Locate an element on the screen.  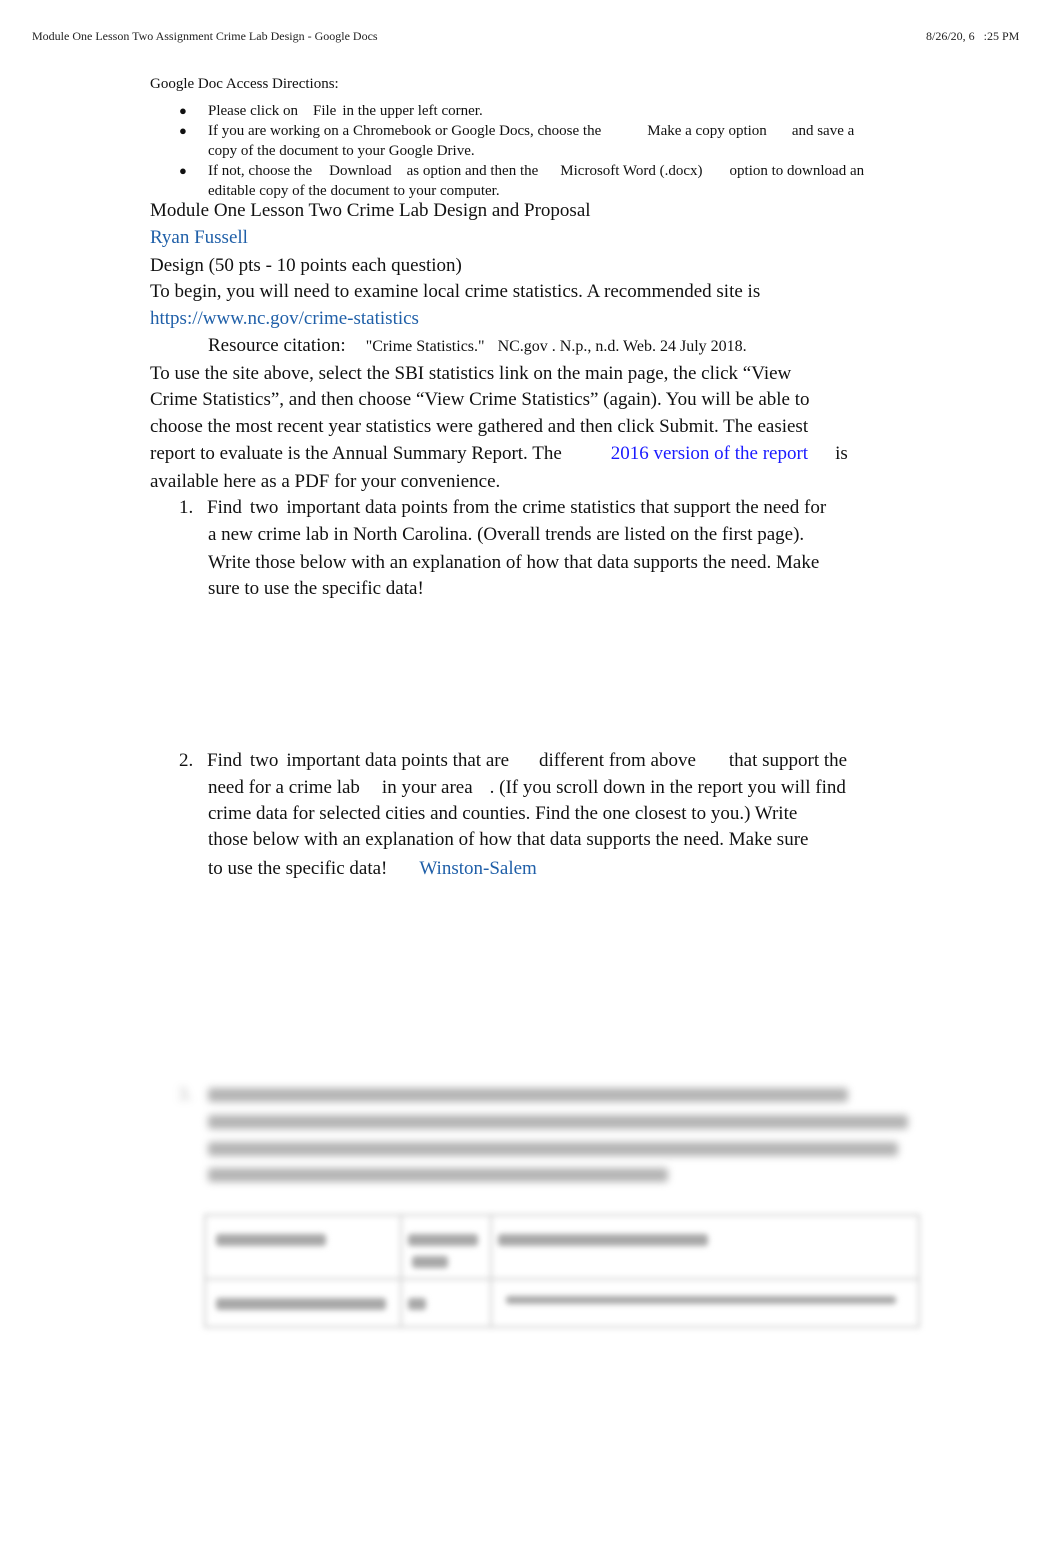
docx-reference: Microsoft Word (.docx) is located at coordinates (631, 171).